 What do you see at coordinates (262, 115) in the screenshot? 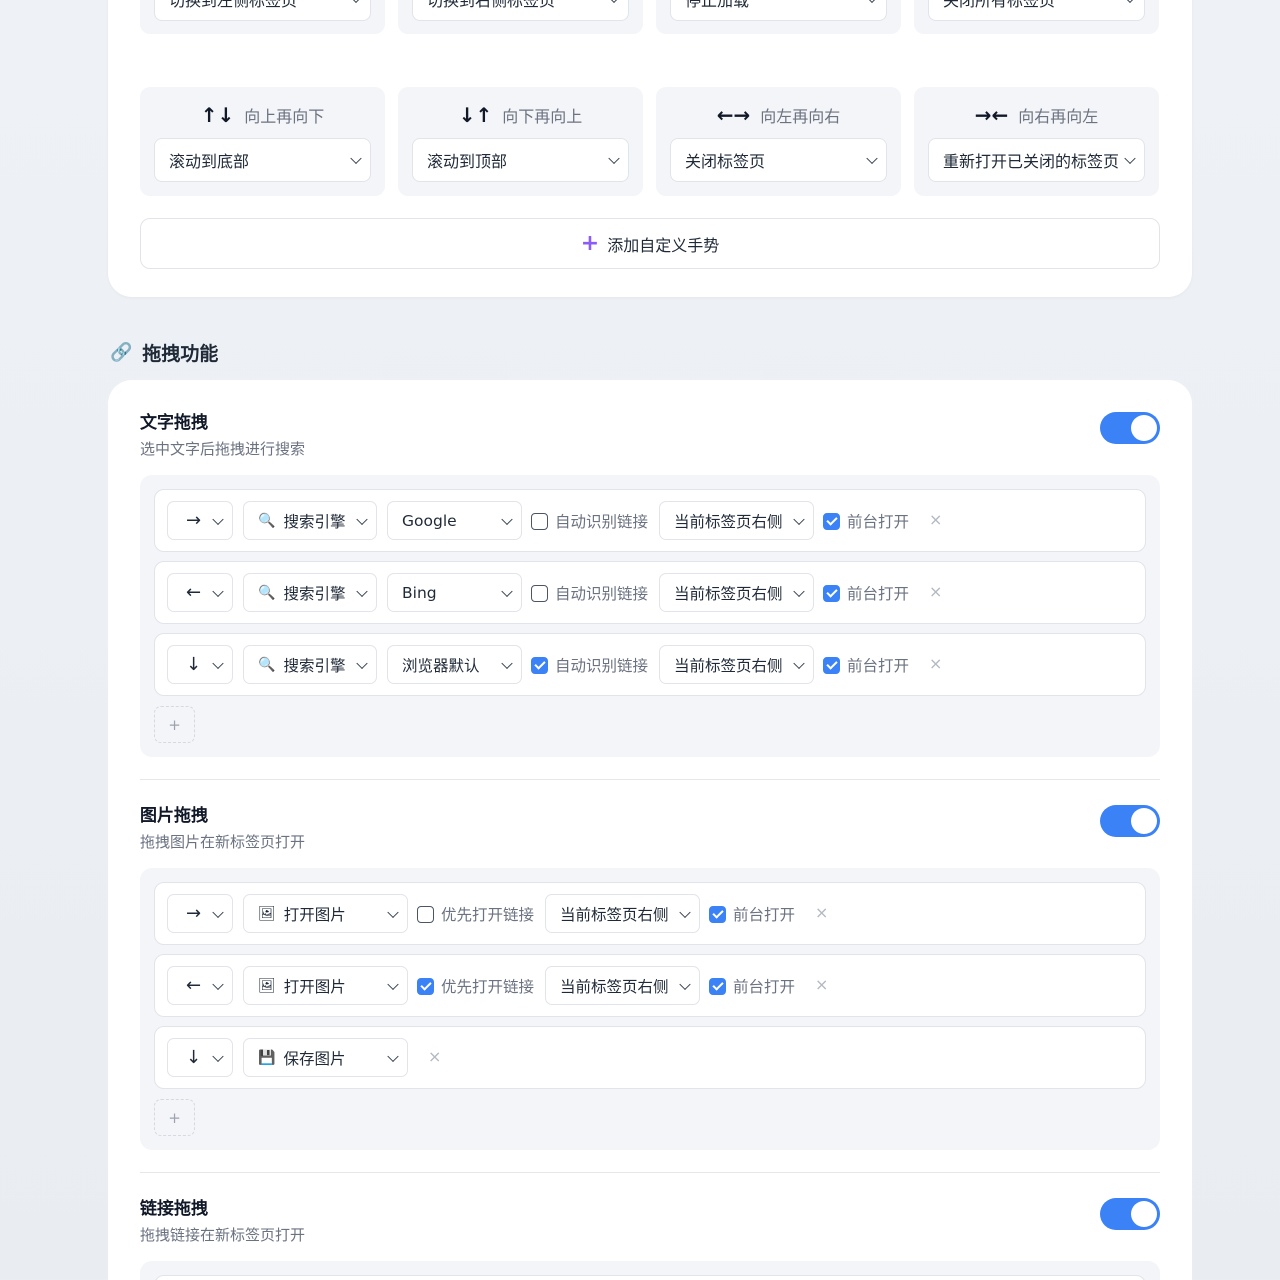
I see `gesture-header: ↑↓ 向上再向下` at bounding box center [262, 115].